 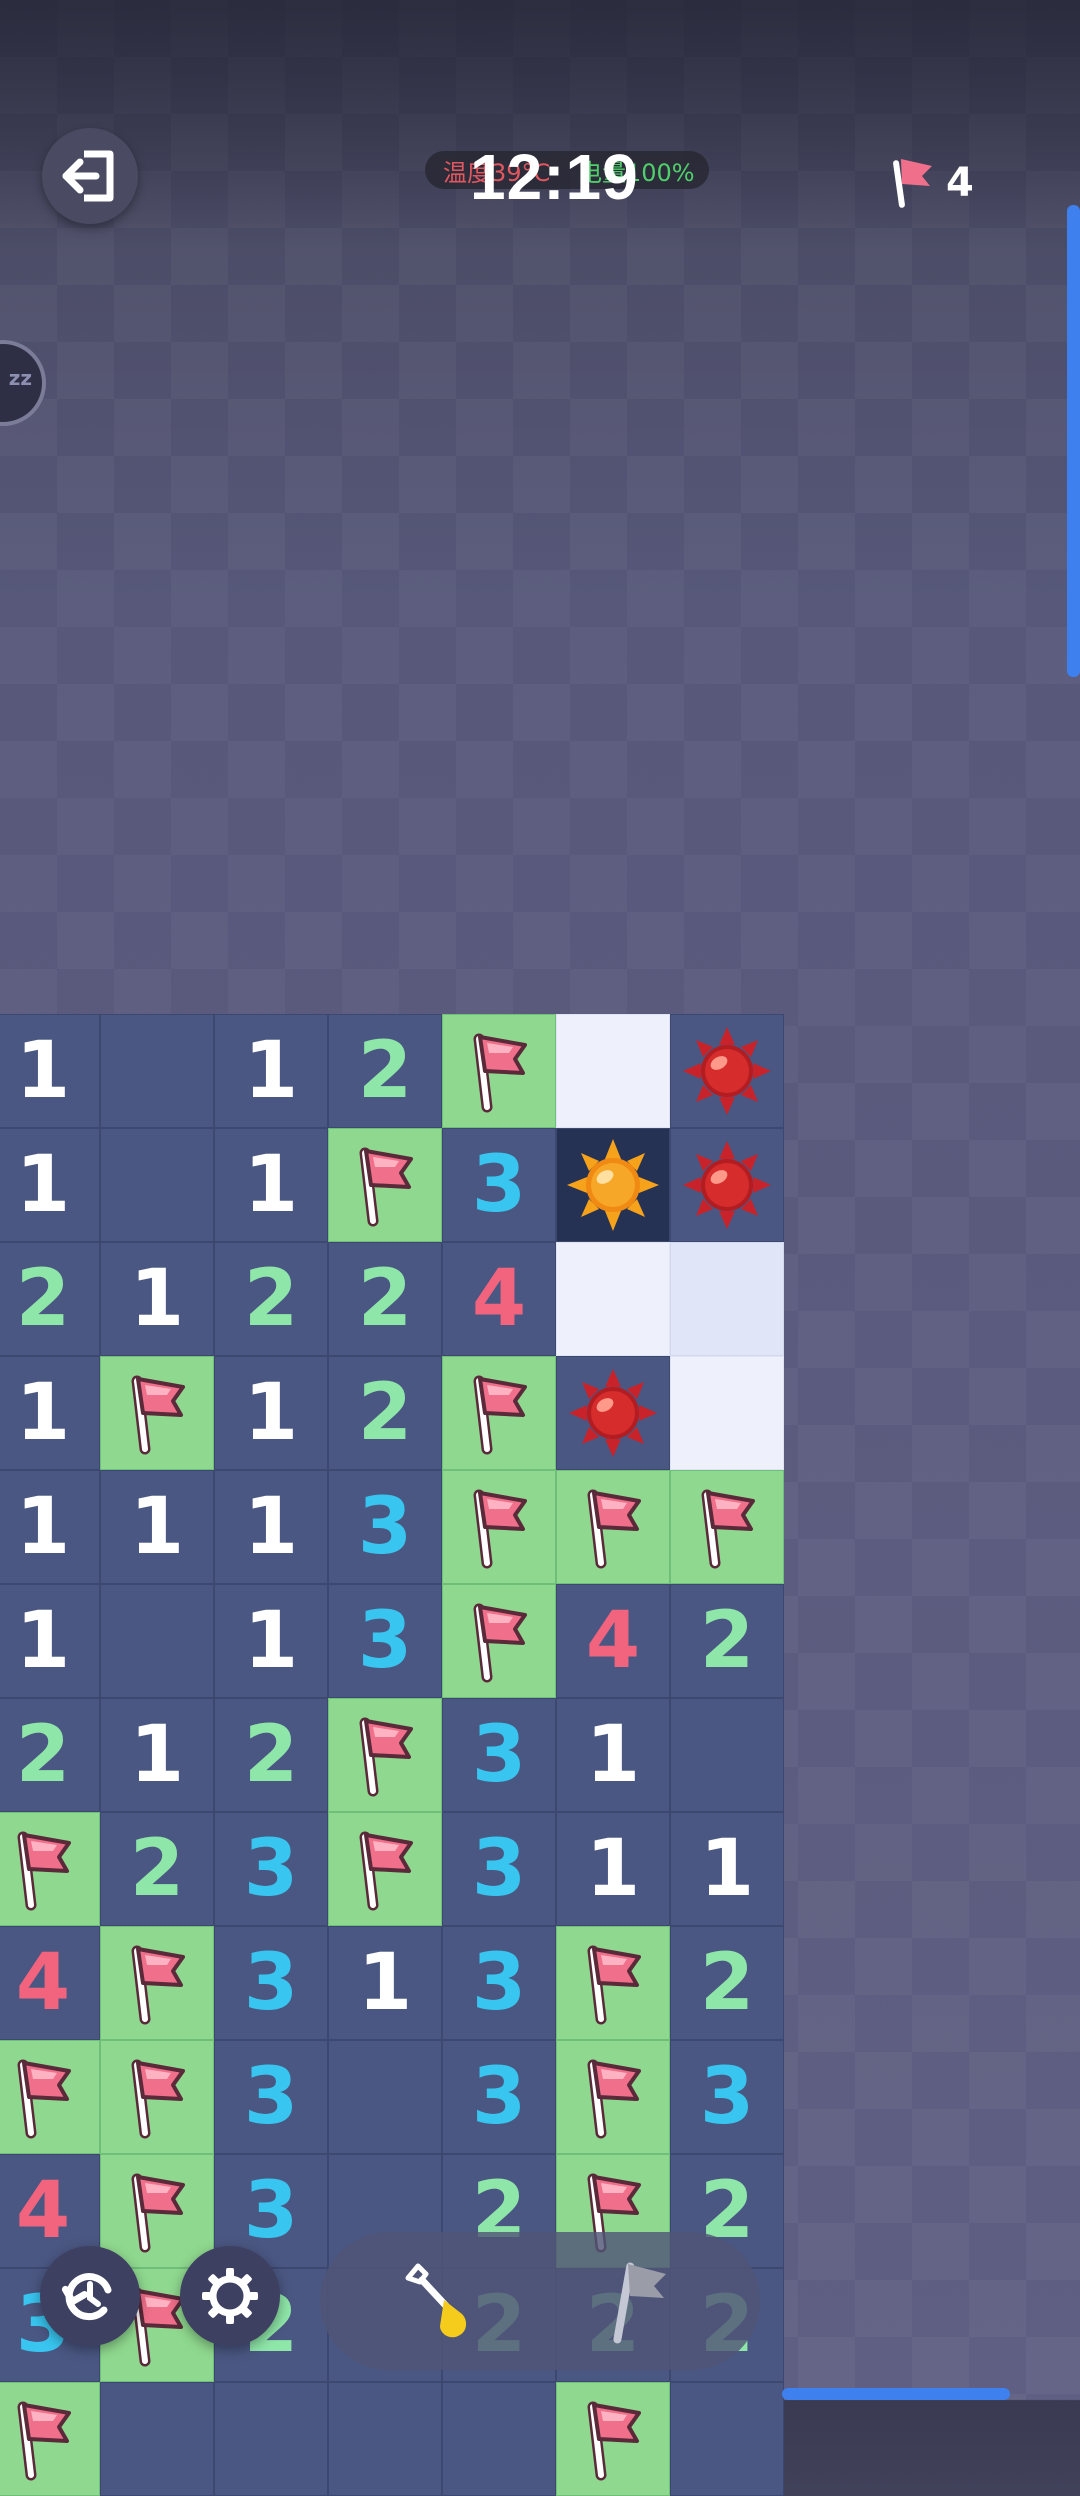 I want to click on tool-selector, so click(x=540, y=2301).